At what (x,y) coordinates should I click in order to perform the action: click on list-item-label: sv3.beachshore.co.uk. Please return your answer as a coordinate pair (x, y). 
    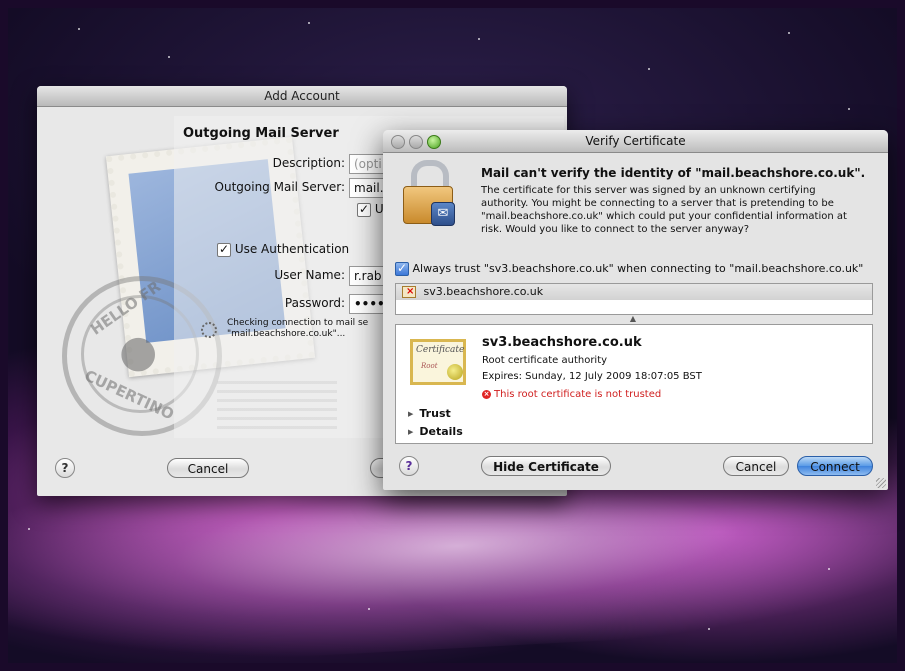
    Looking at the image, I should click on (483, 291).